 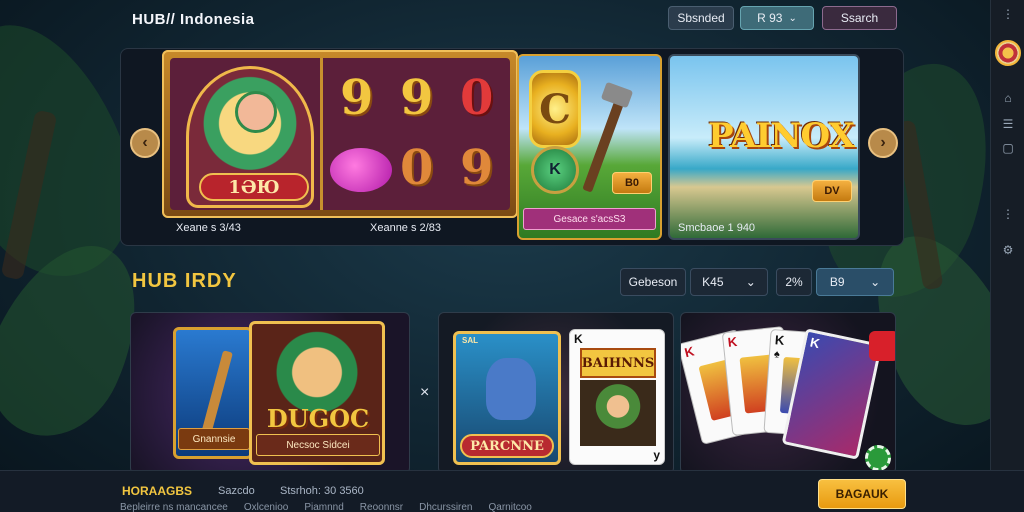 I want to click on game-tile: K K K ♠ K, so click(x=788, y=393).